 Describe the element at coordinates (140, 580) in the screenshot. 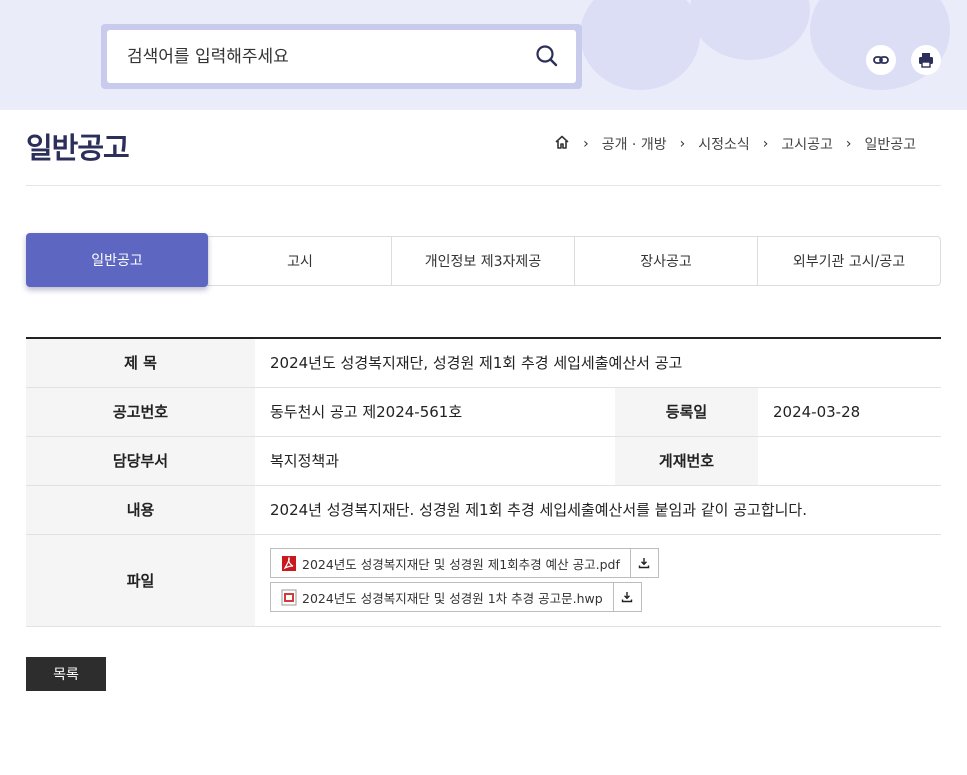

I see `file-label: 파일` at that location.